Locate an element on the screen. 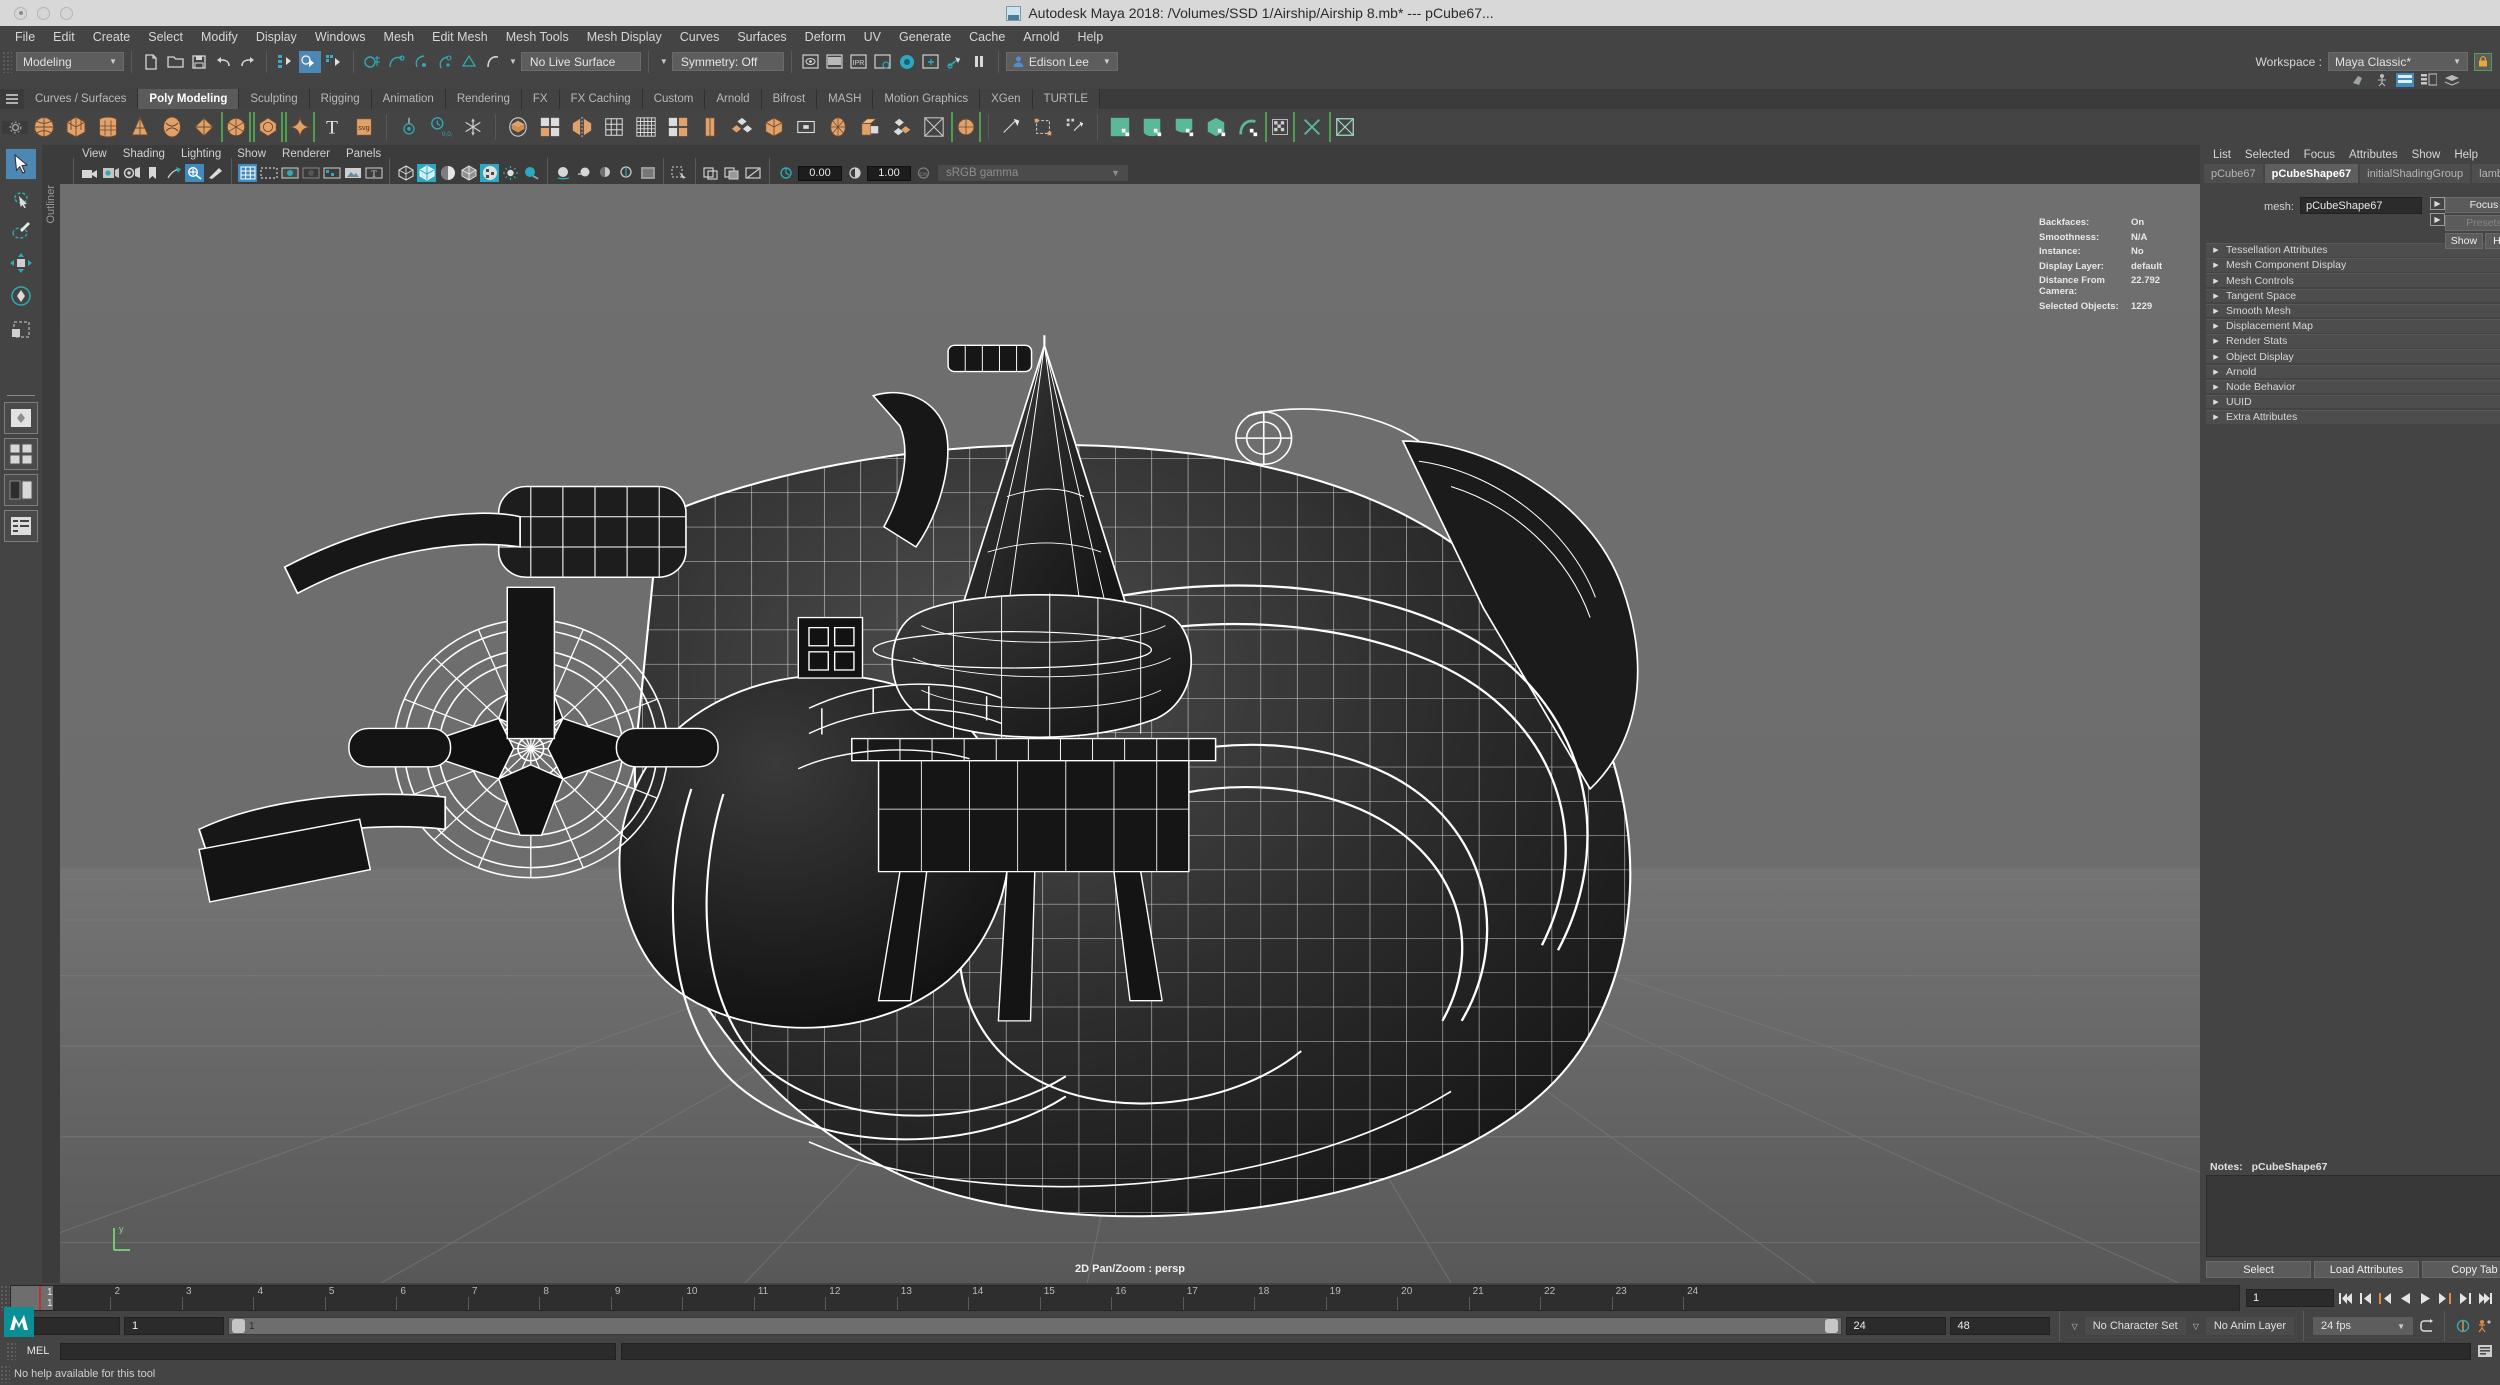  shelf-tab-xgen: XGen is located at coordinates (1006, 99).